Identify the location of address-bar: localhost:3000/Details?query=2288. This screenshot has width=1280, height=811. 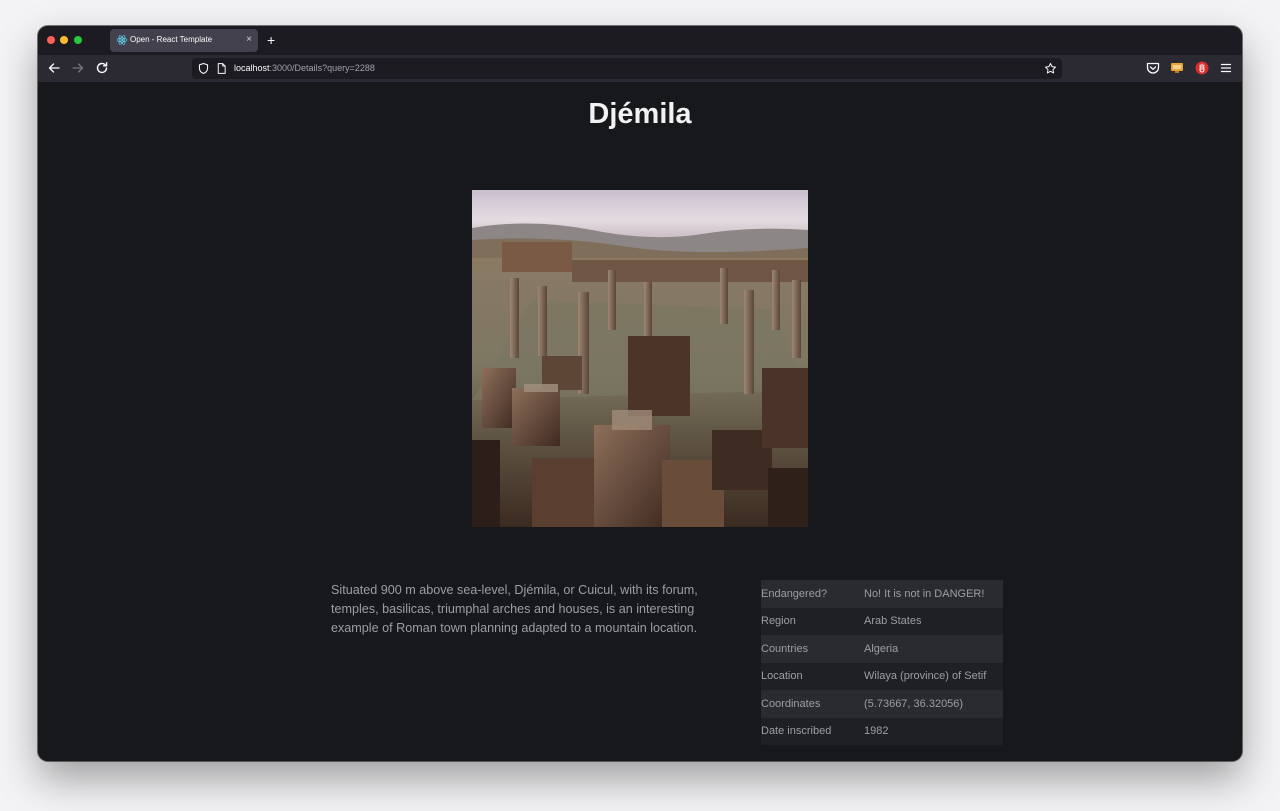
(627, 68).